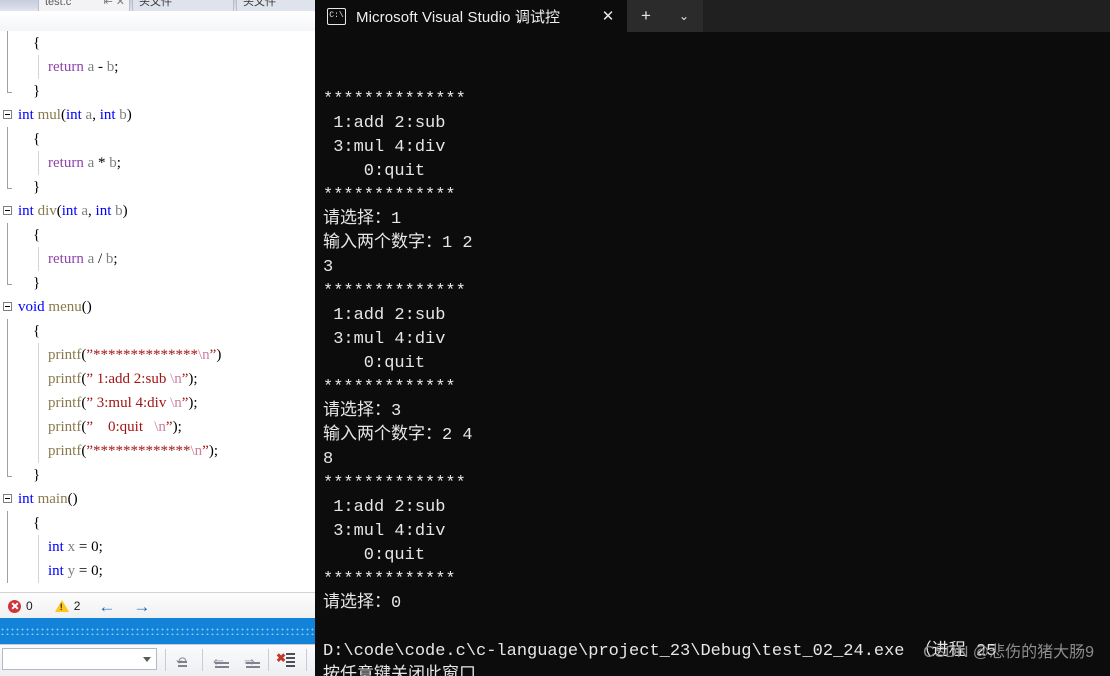 The height and width of the screenshot is (676, 1110). Describe the element at coordinates (906, 16) in the screenshot. I see `titlebar-drag-area` at that location.